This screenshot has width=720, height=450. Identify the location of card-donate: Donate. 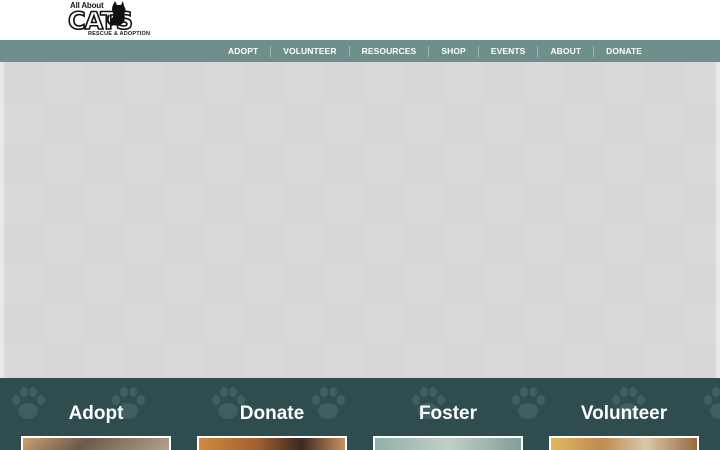
(272, 414).